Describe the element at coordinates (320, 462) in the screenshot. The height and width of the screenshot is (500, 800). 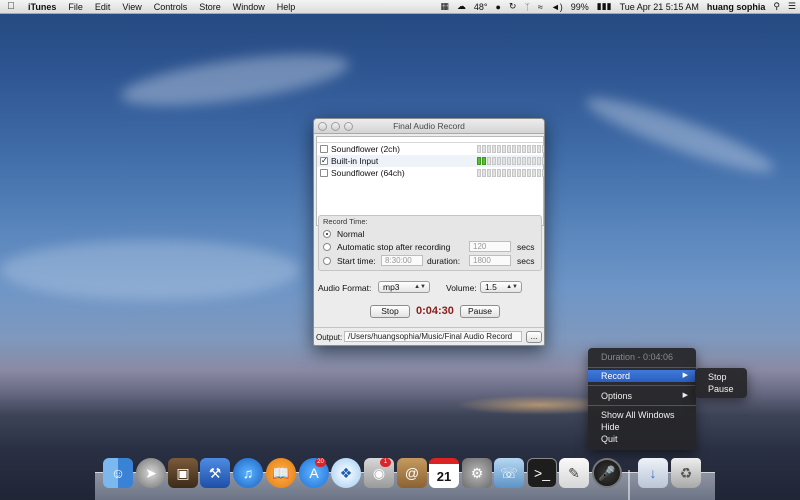
I see `app-store-badge: 20` at that location.